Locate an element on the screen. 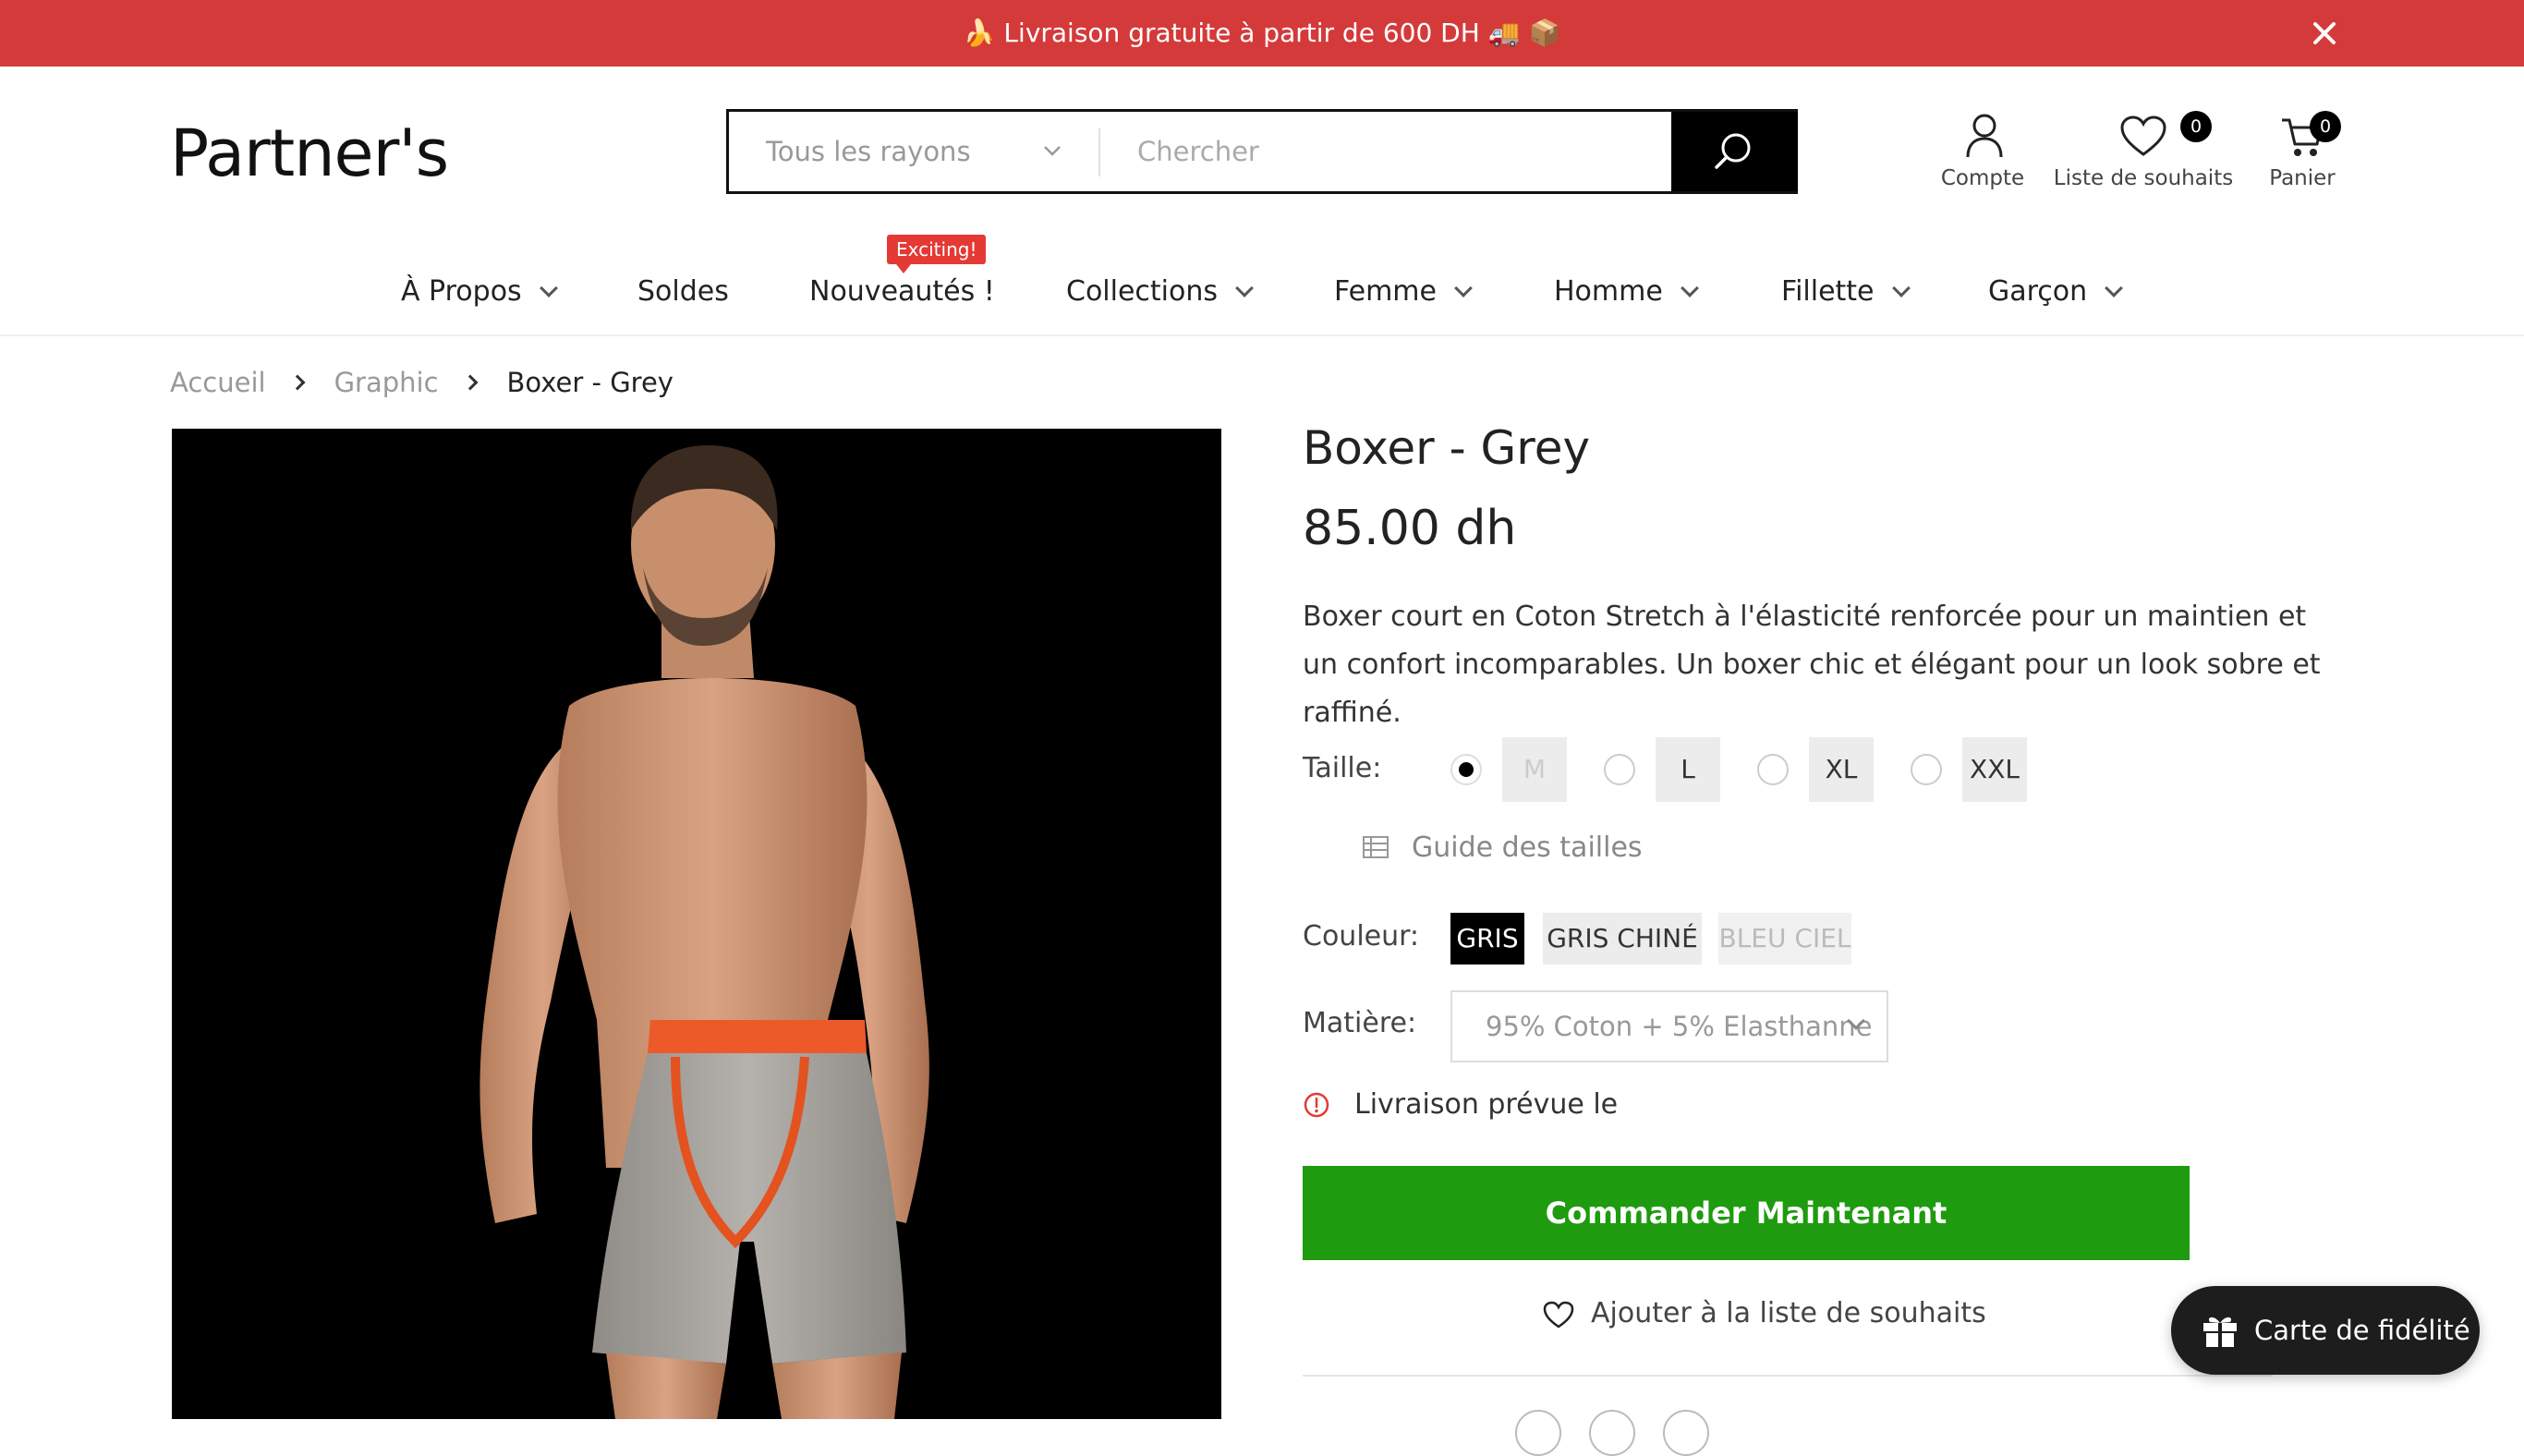 The height and width of the screenshot is (1456, 2524). cart-link: 0 Panier is located at coordinates (2302, 151).